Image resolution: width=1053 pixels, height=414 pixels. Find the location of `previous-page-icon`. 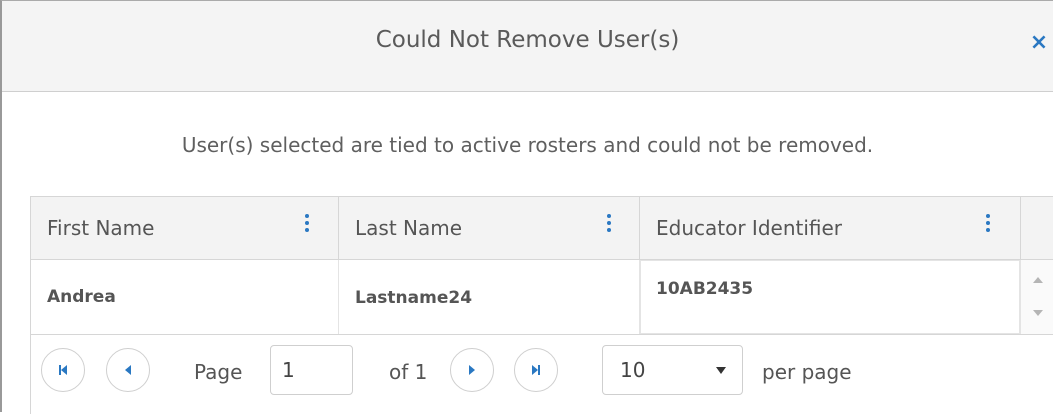

previous-page-icon is located at coordinates (128, 370).